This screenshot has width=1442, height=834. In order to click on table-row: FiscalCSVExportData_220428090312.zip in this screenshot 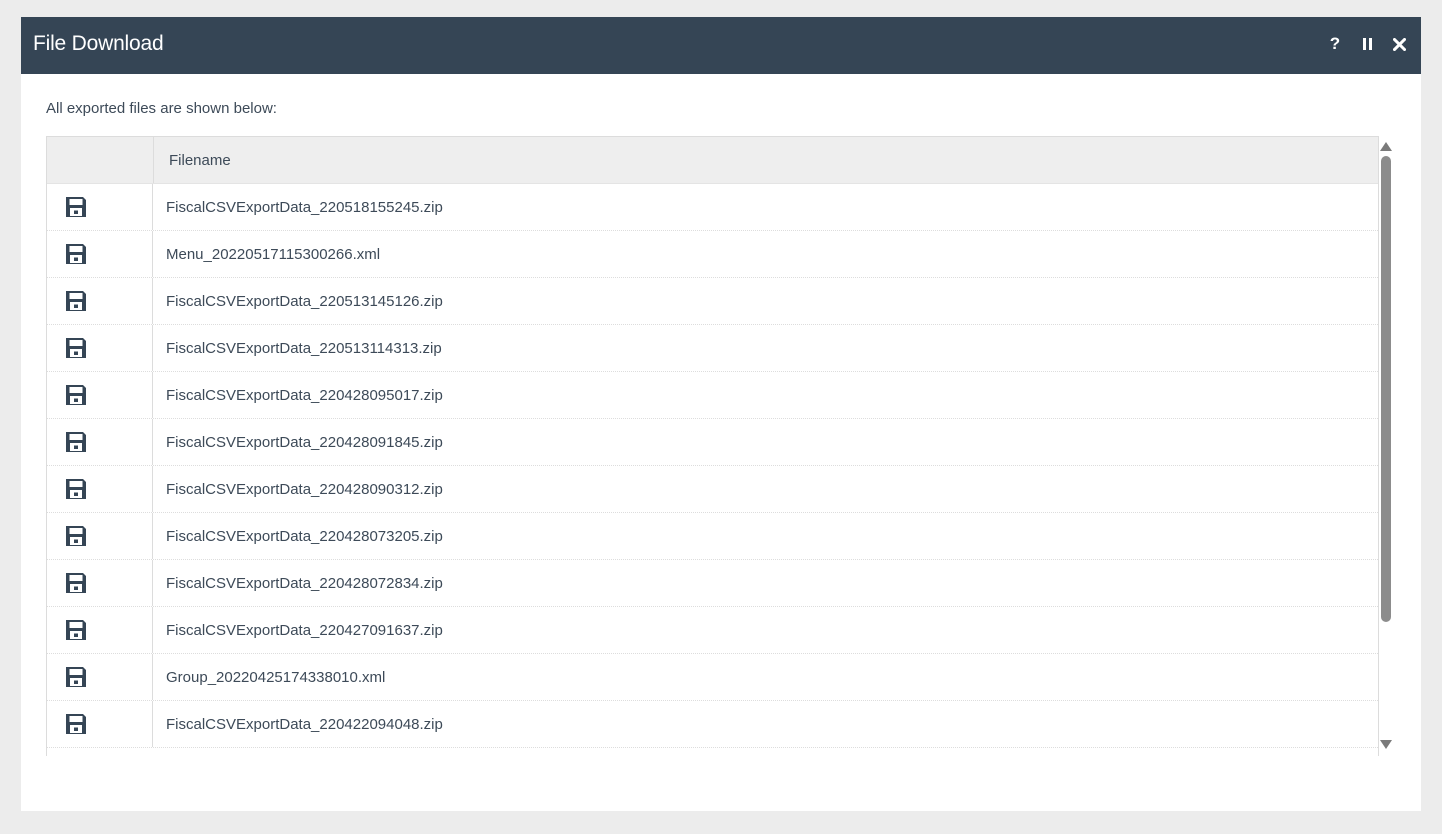, I will do `click(712, 489)`.